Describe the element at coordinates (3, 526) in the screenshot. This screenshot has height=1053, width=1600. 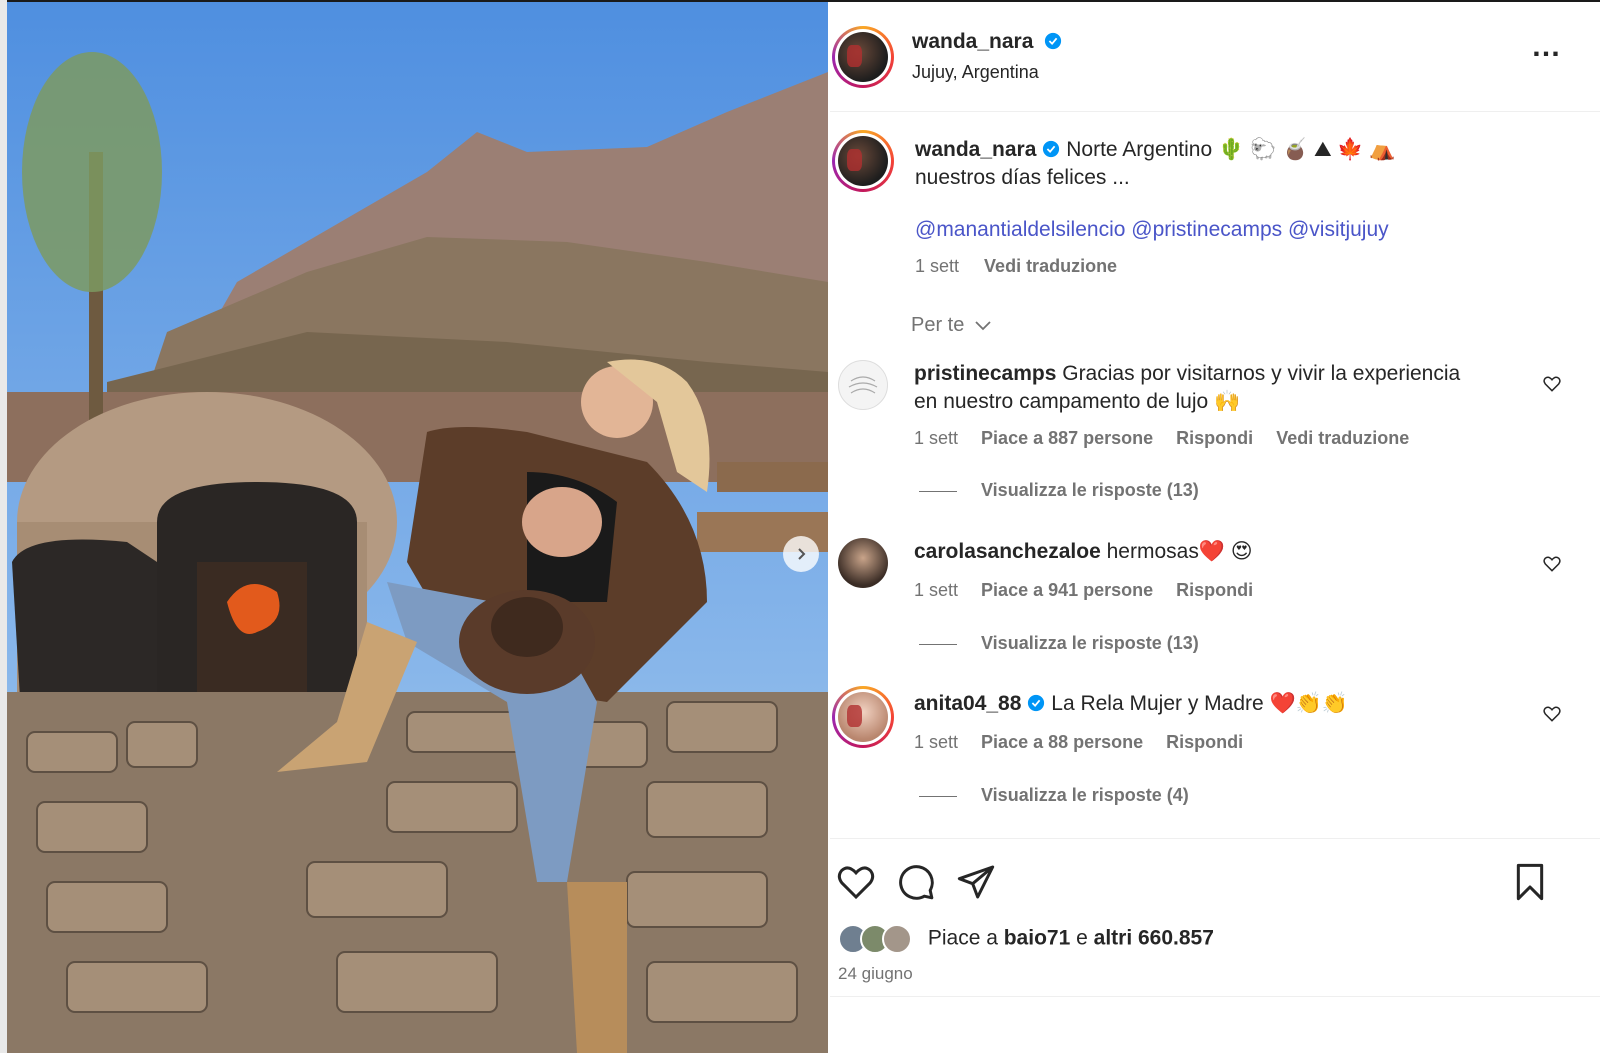
I see `left-edge` at that location.